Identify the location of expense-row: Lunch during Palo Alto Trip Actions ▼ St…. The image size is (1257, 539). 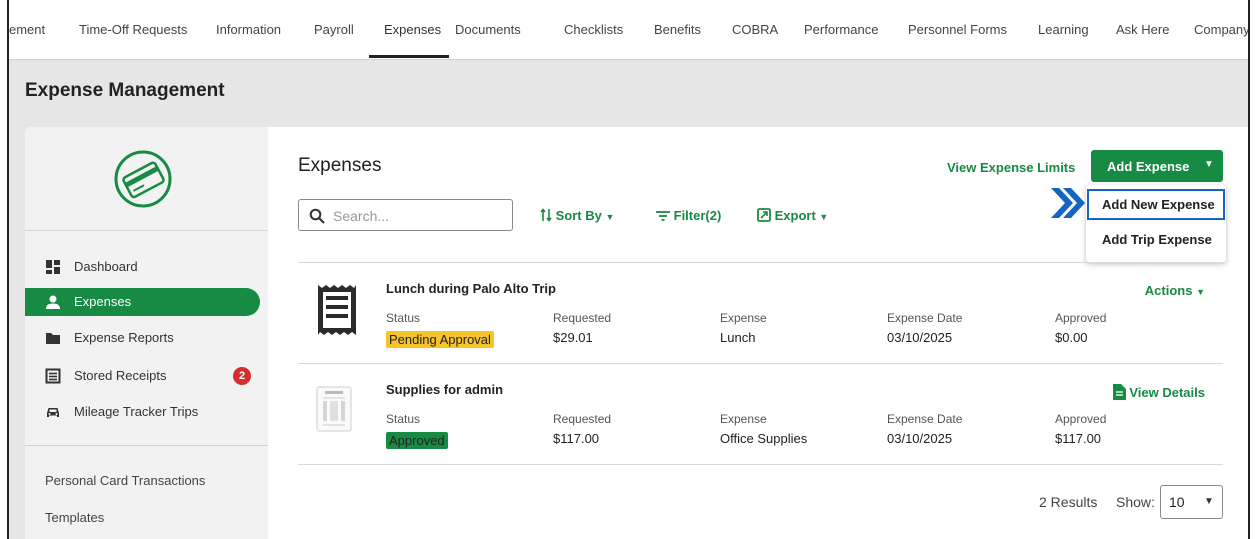
(760, 313).